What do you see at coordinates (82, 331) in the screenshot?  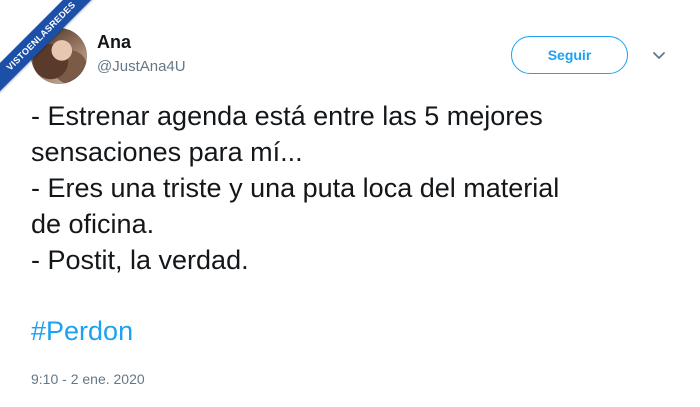 I see `hashtag-link: #Perdon` at bounding box center [82, 331].